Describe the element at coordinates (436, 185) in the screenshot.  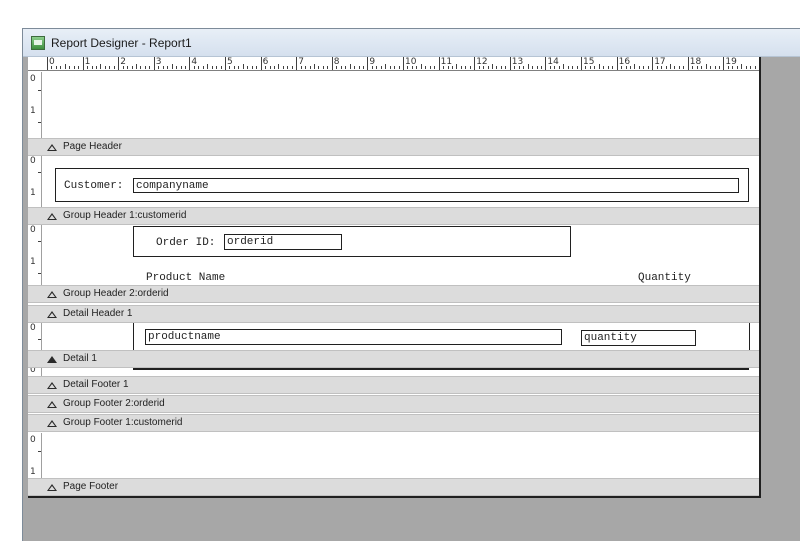
I see `companyname-field: companyname` at that location.